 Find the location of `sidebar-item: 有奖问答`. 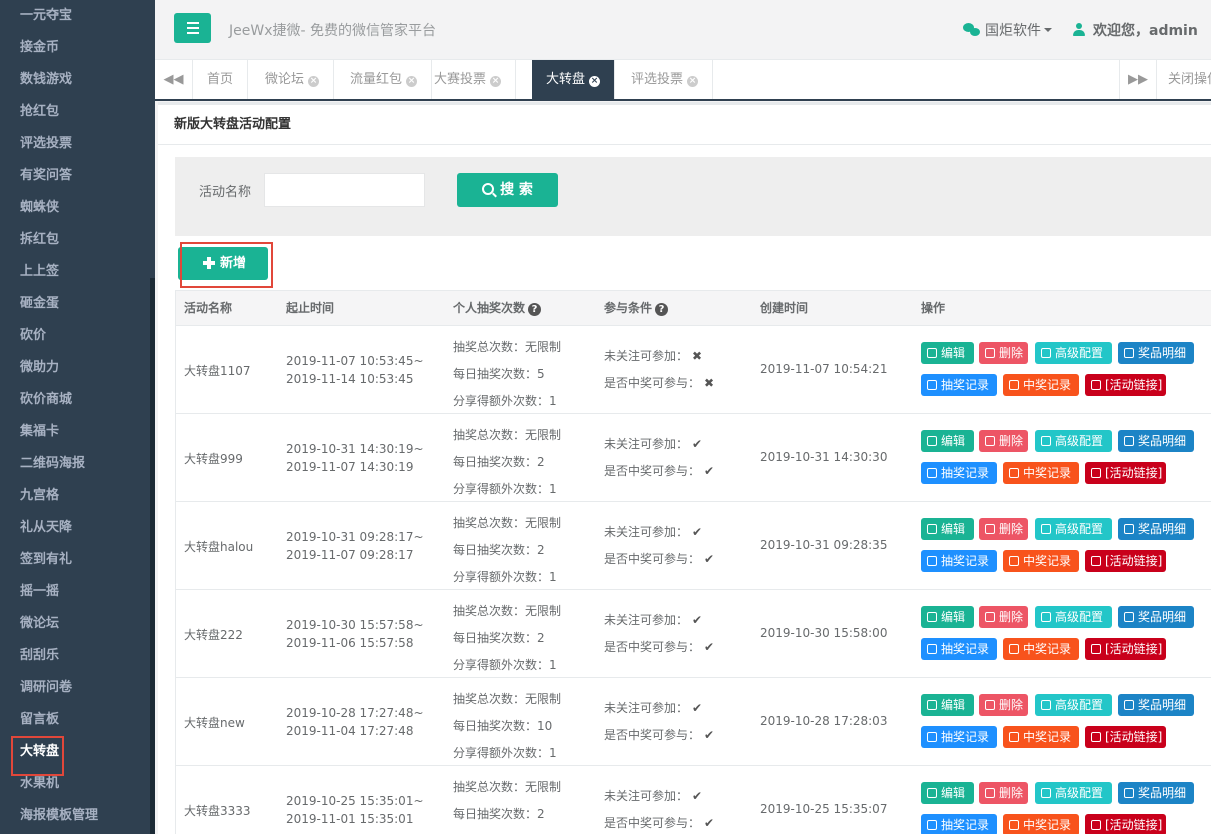

sidebar-item: 有奖问答 is located at coordinates (77, 176).